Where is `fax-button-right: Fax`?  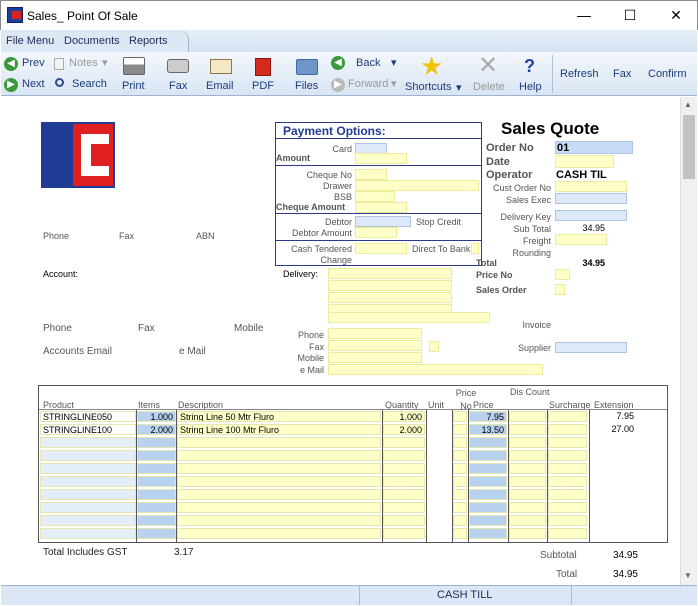
fax-button-right: Fax is located at coordinates (622, 74).